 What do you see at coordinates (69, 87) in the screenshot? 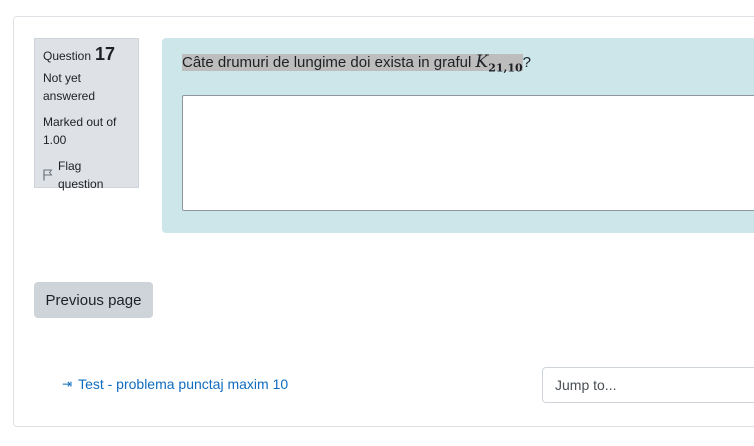
I see `question-state: Not yet answered` at bounding box center [69, 87].